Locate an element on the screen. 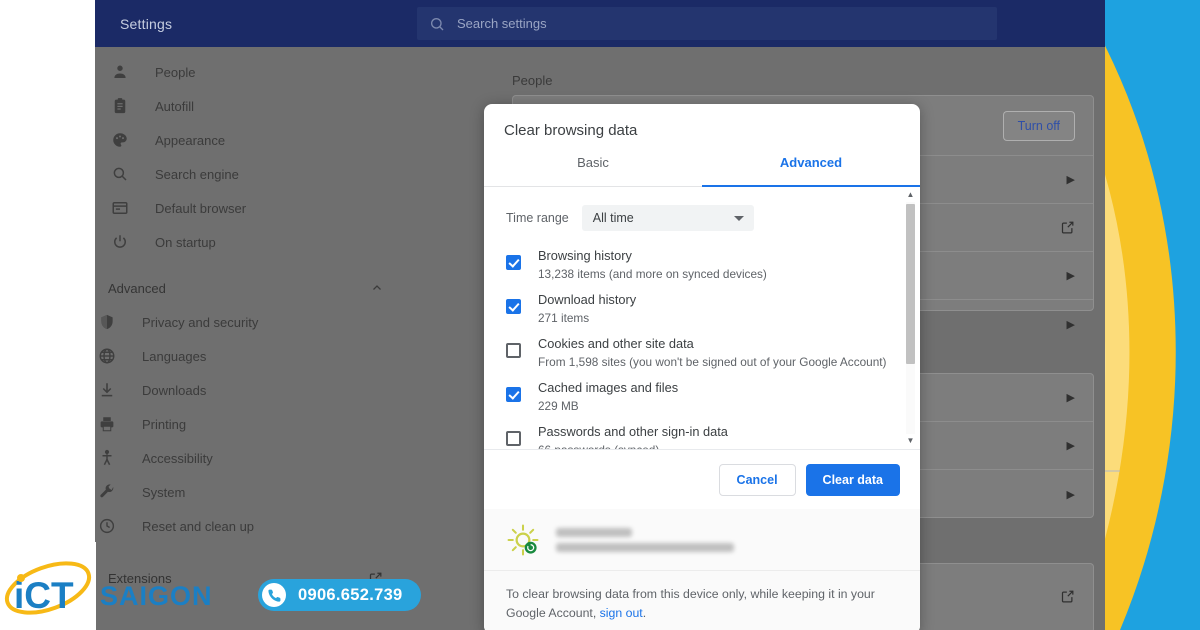 Image resolution: width=1200 pixels, height=630 pixels. time-range-control: Time range All time is located at coordinates (702, 212).